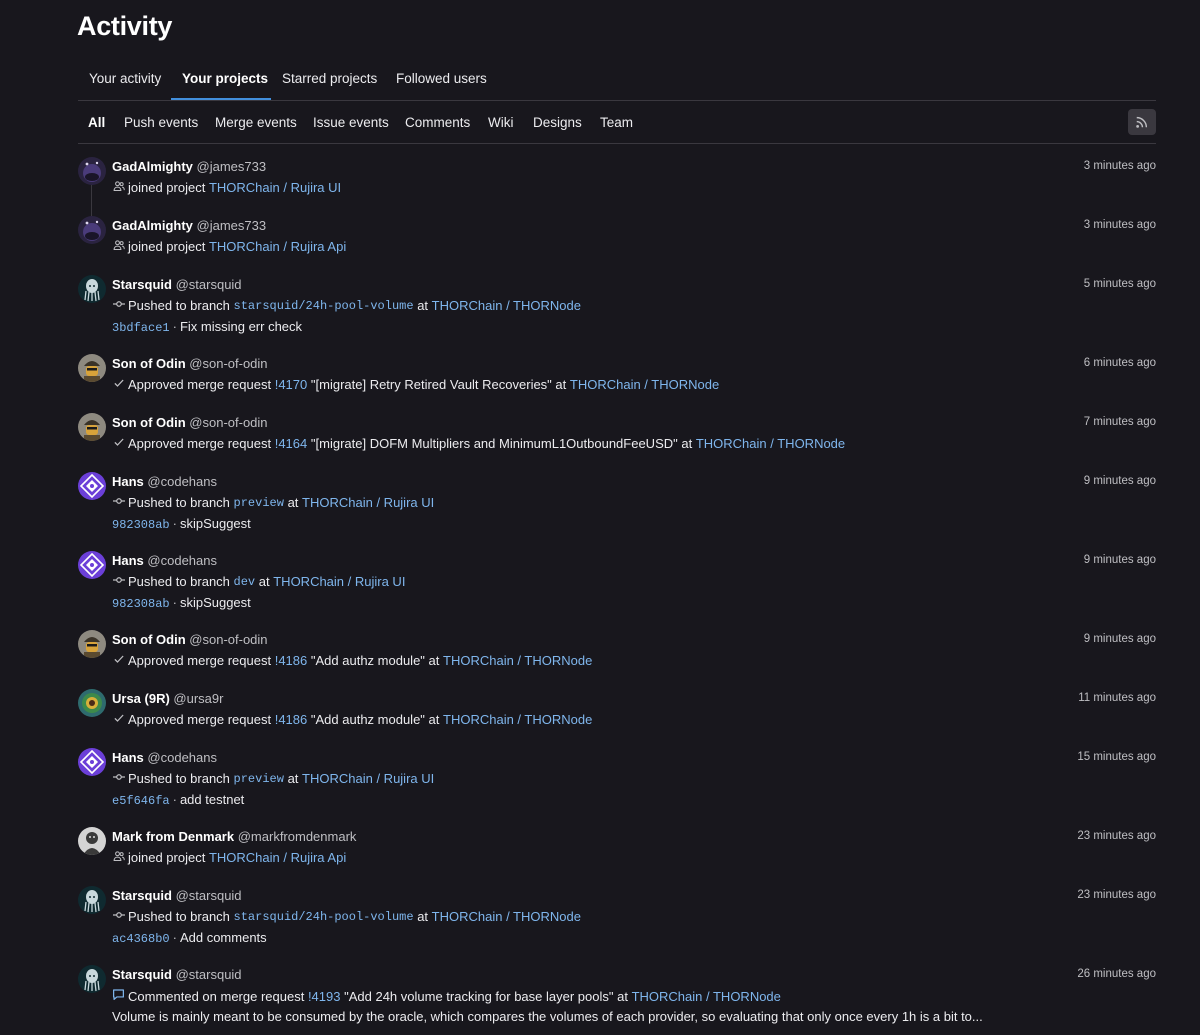 This screenshot has width=1200, height=1035. What do you see at coordinates (256, 122) in the screenshot?
I see `filter-merge-events: Merge events` at bounding box center [256, 122].